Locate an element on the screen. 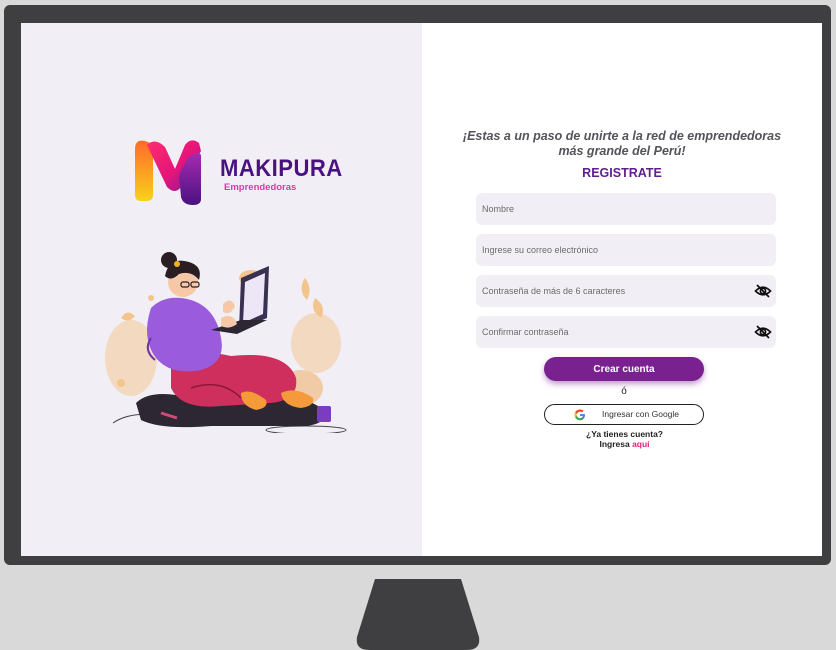  woman-with-laptop-illustration is located at coordinates (226, 342).